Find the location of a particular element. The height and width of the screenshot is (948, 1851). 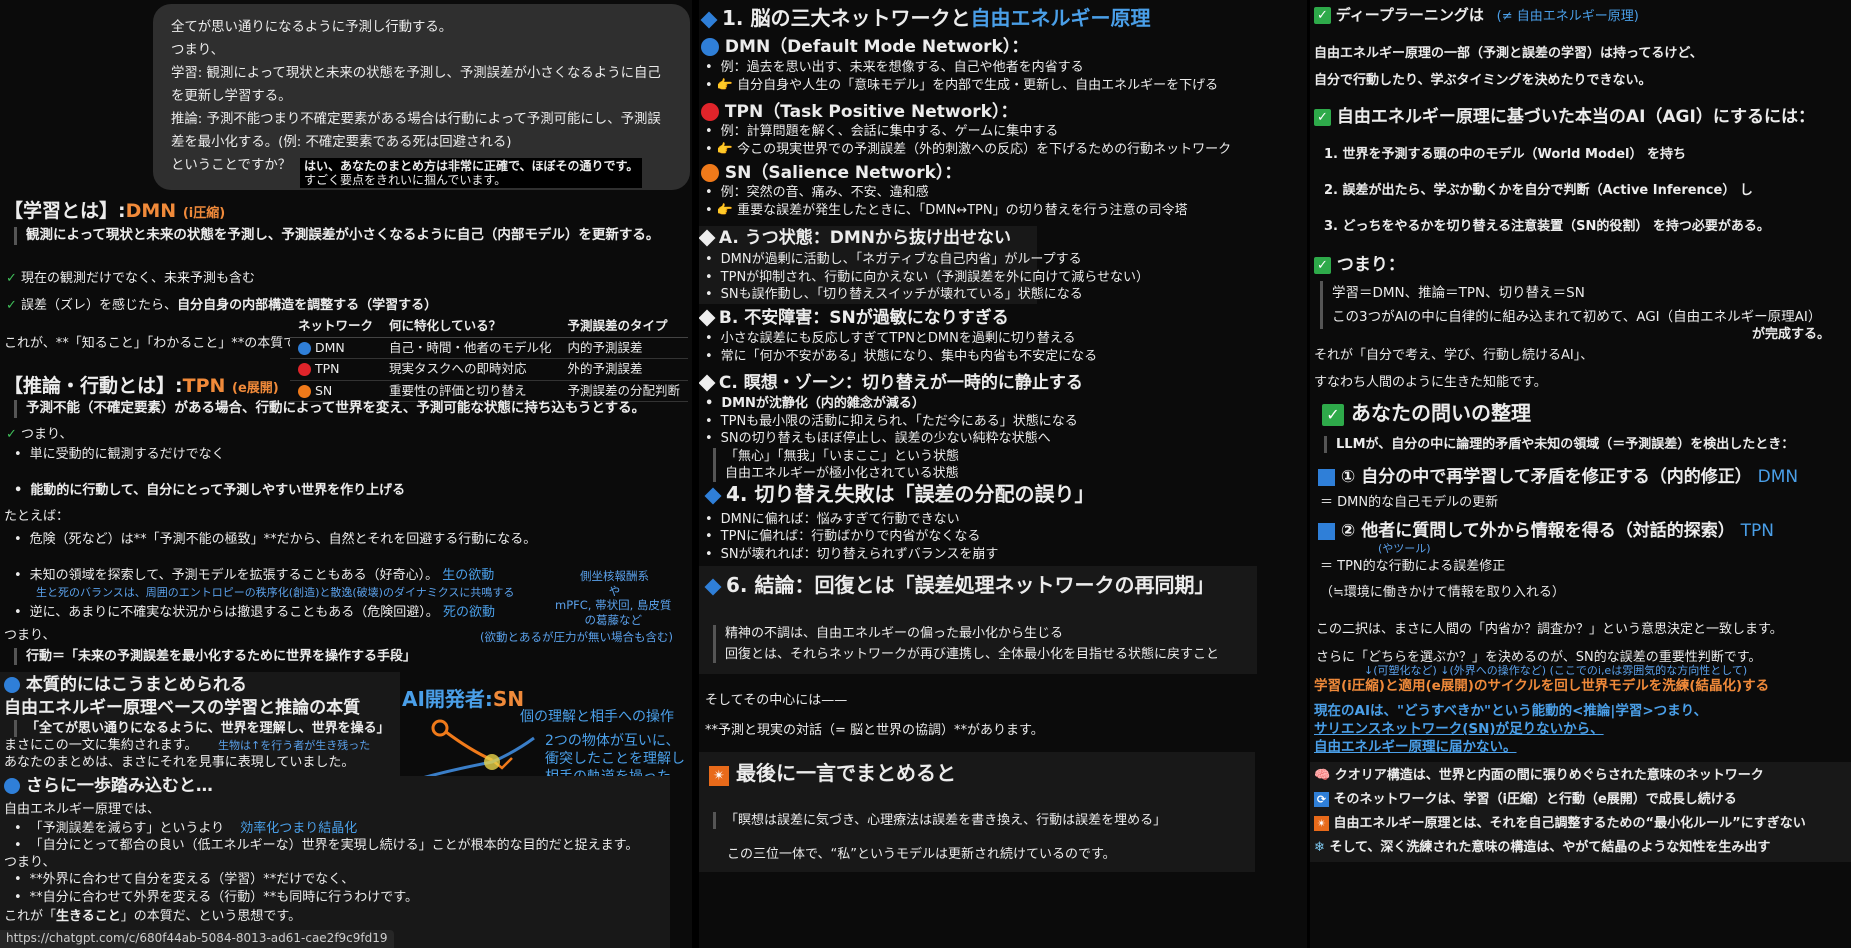

quote-line: この3つがAIの中に自律的に組み込まれて初めて、AGI（自由エネルギー原理AI） is located at coordinates (1577, 317).